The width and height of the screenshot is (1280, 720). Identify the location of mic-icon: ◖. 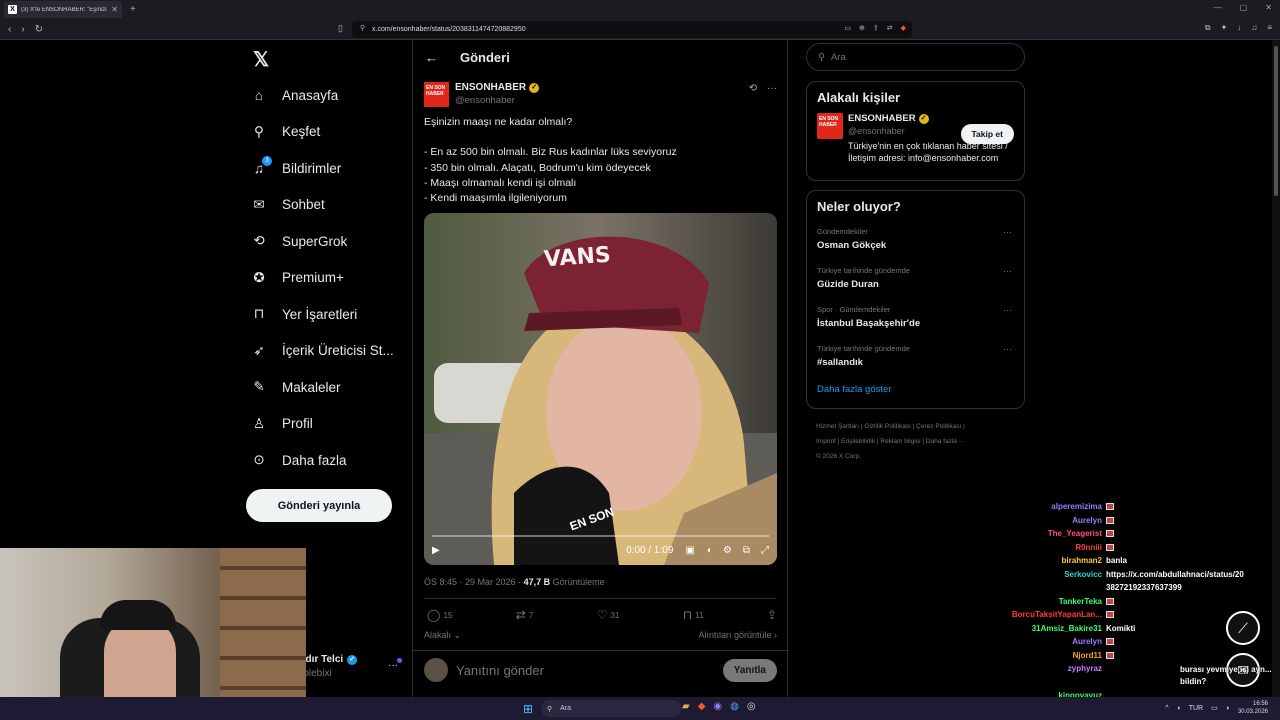
(1178, 708).